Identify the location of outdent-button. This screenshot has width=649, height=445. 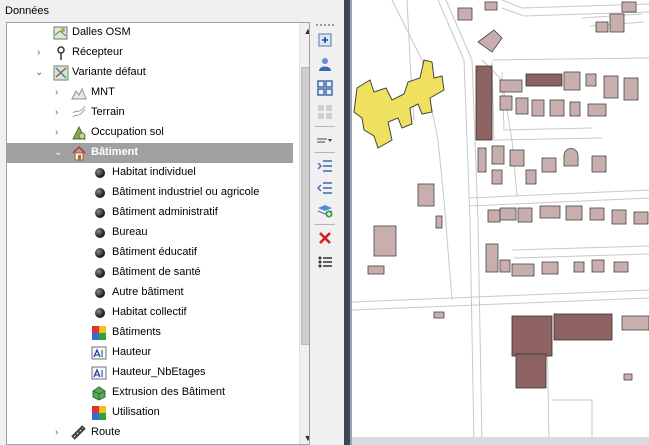
(325, 188).